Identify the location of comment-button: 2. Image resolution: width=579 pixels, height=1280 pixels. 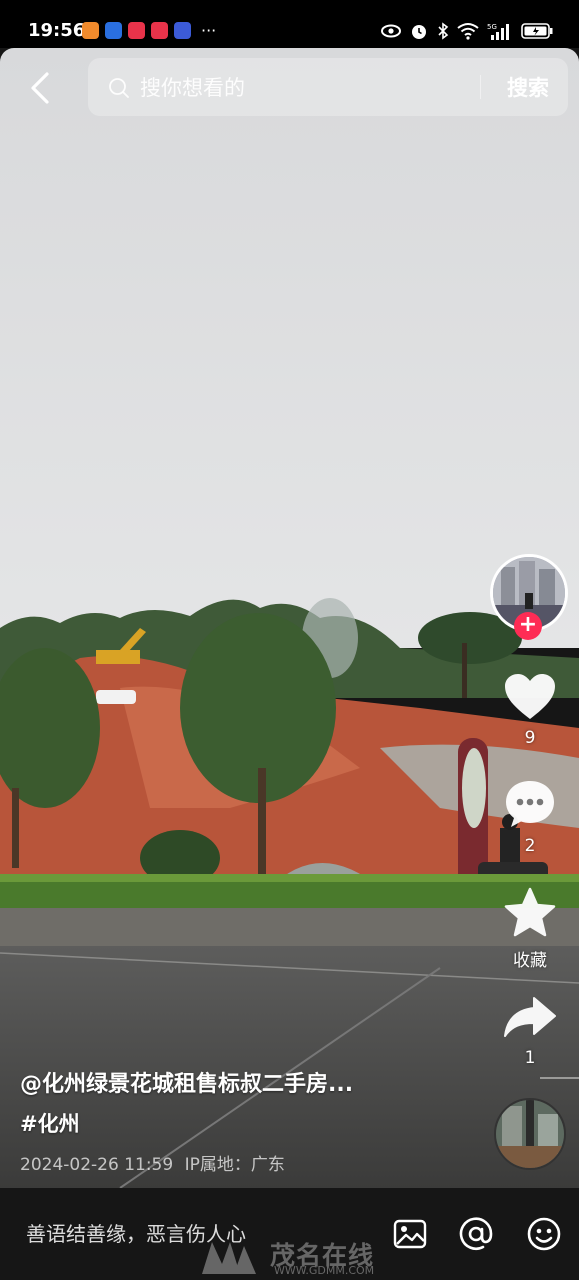
(530, 817).